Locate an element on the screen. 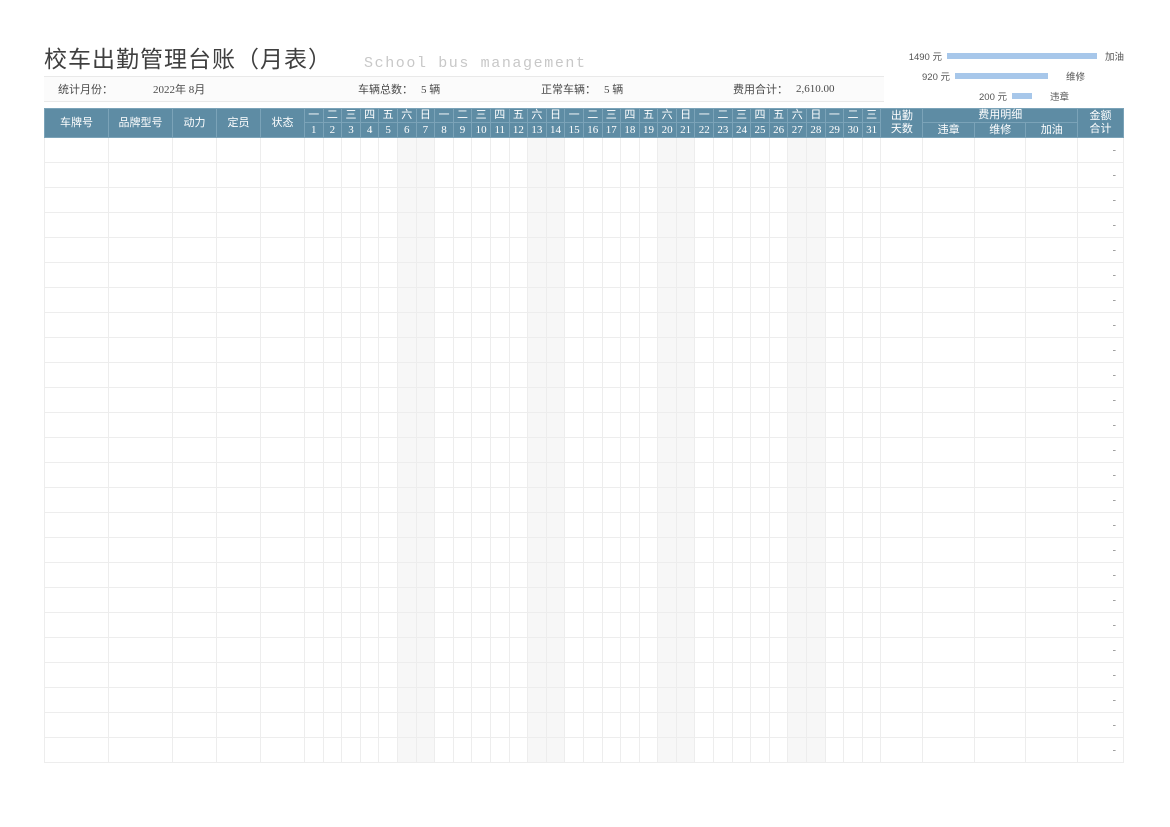 Image resolution: width=1170 pixels, height=827 pixels. cell-expense-repair is located at coordinates (1000, 300).